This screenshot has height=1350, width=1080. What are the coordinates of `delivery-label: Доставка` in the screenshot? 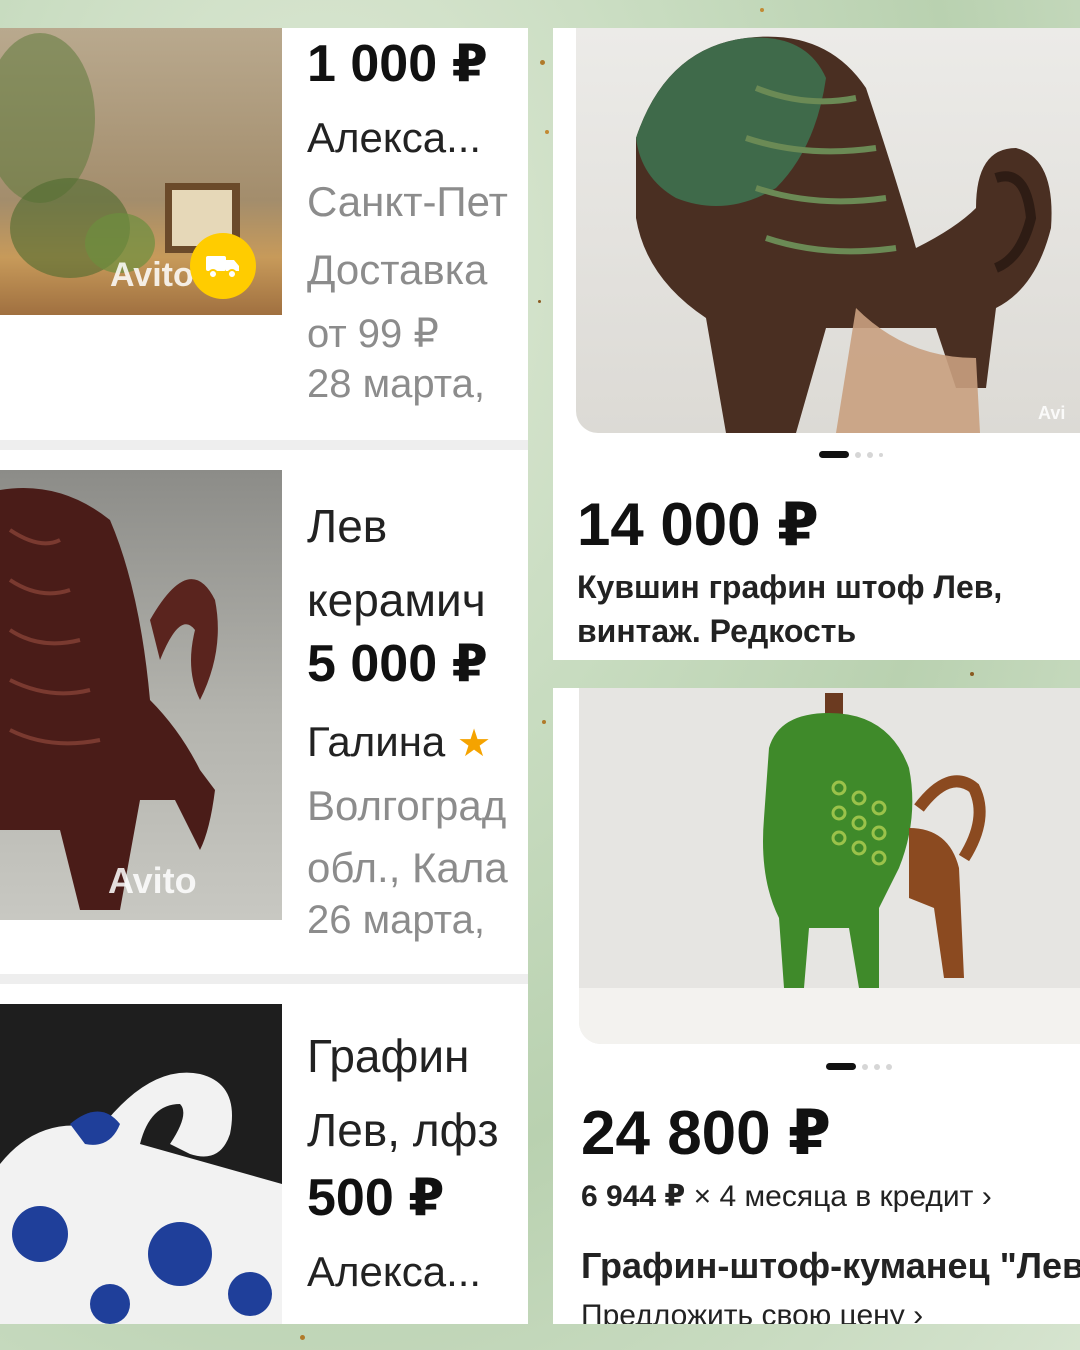 It's located at (397, 269).